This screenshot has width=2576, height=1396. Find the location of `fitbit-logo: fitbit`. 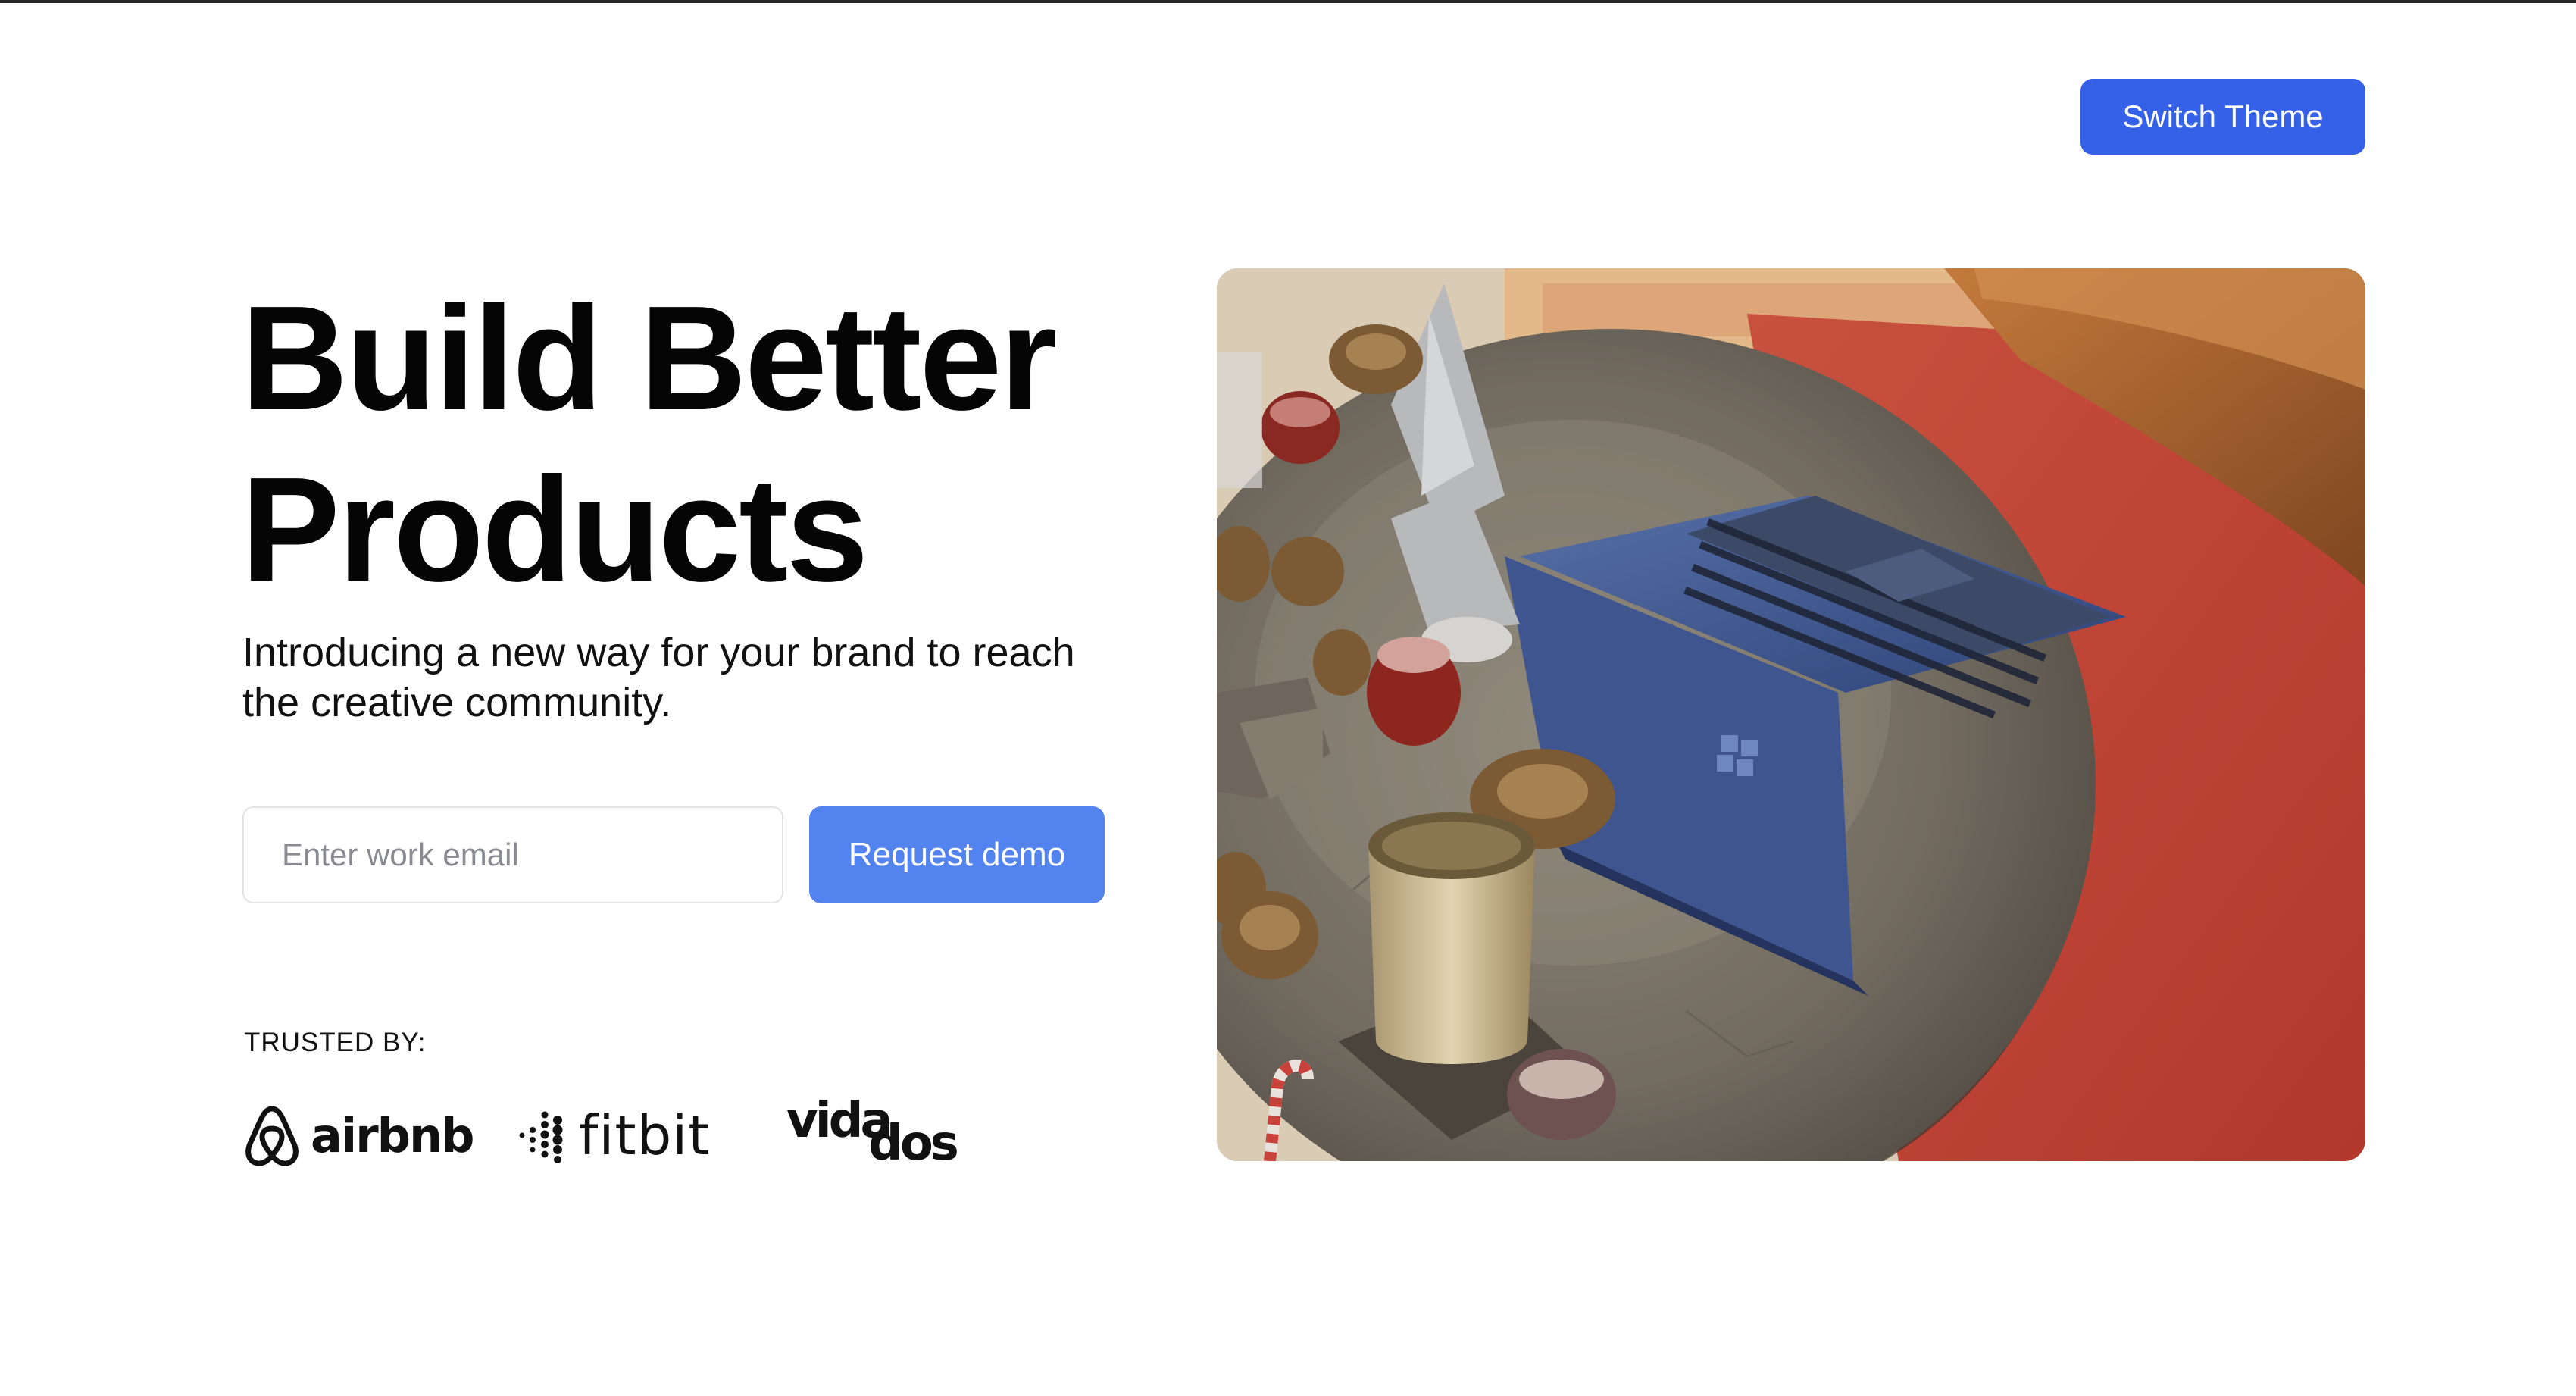

fitbit-logo: fitbit is located at coordinates (614, 1135).